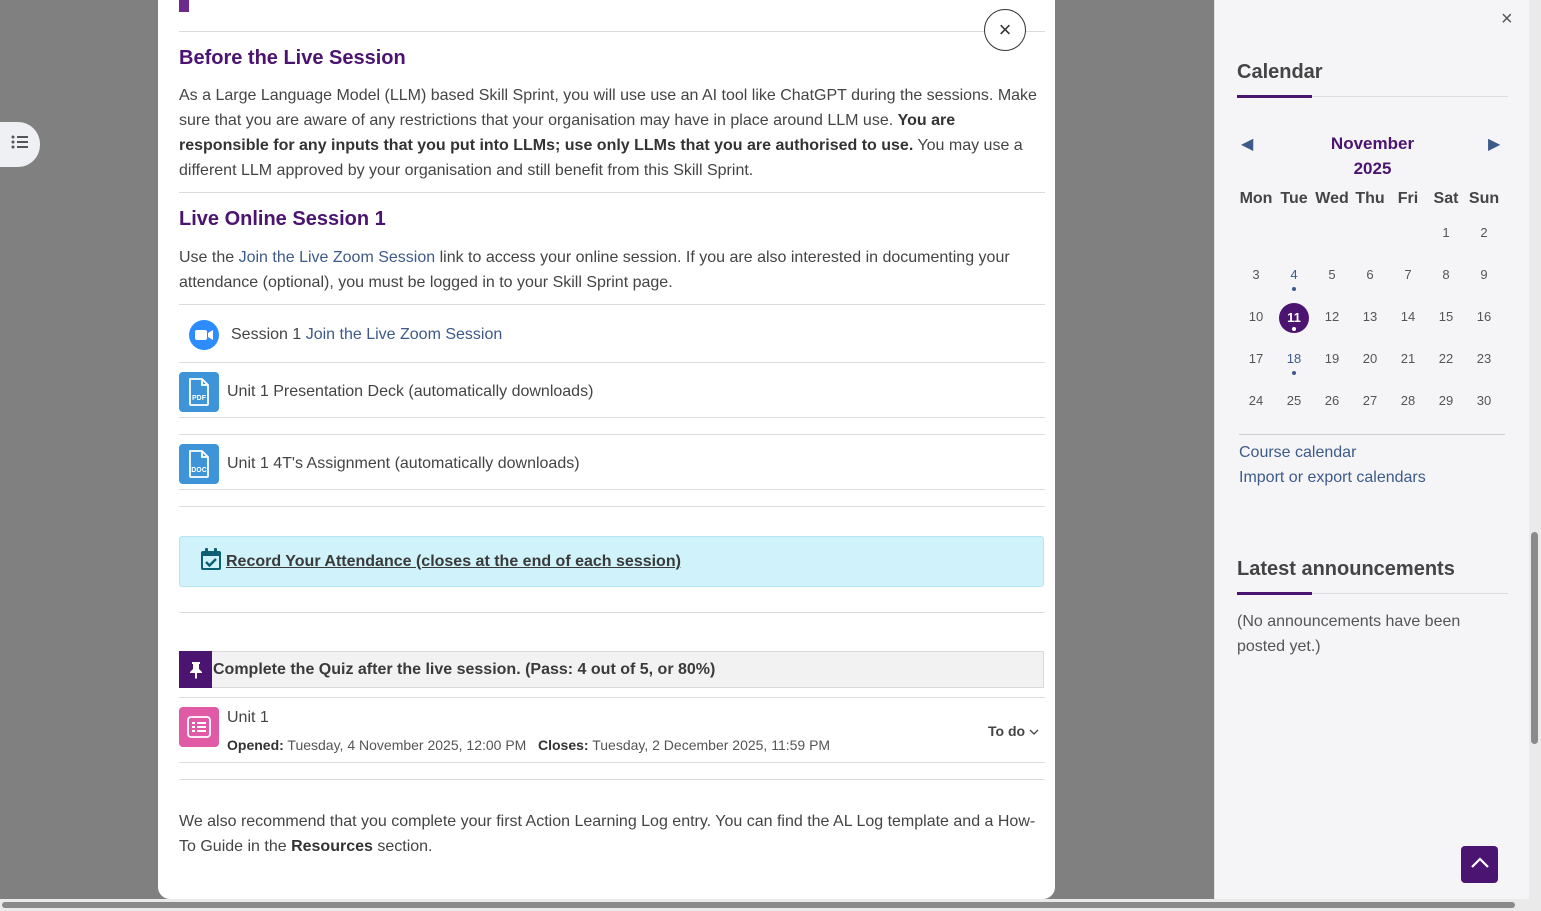 The height and width of the screenshot is (911, 1541). Describe the element at coordinates (1372, 156) in the screenshot. I see `calendar-month-title: November 2025` at that location.